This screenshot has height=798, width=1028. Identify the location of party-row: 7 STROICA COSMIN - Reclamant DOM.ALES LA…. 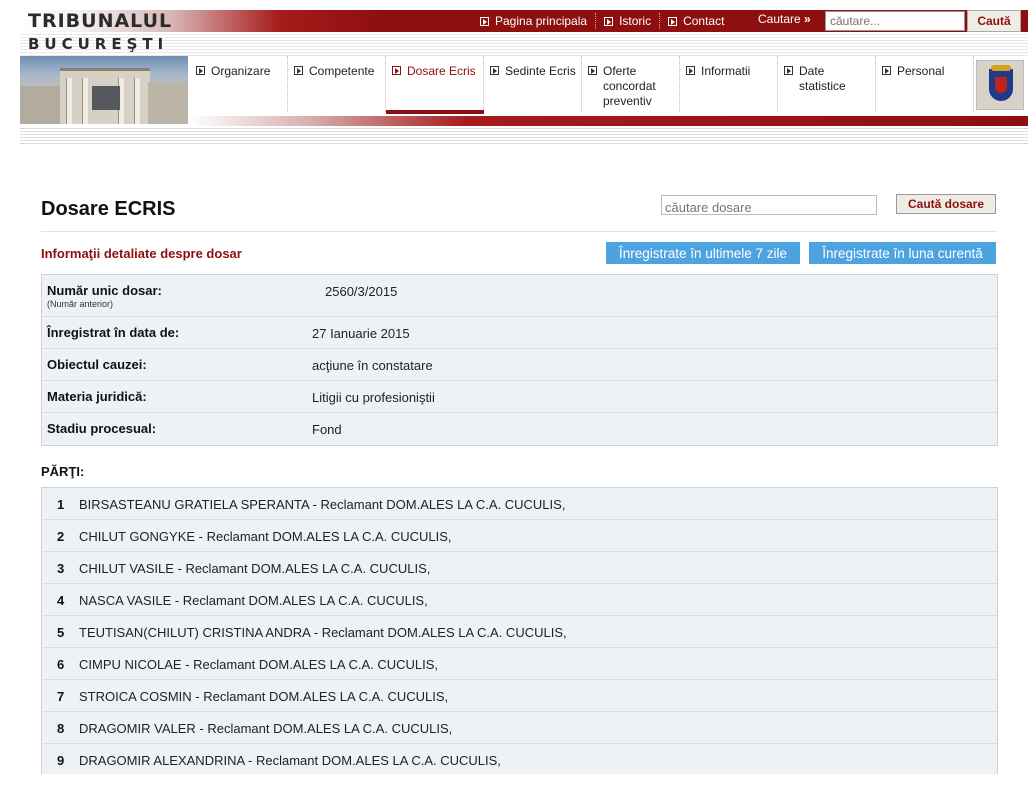
(519, 696).